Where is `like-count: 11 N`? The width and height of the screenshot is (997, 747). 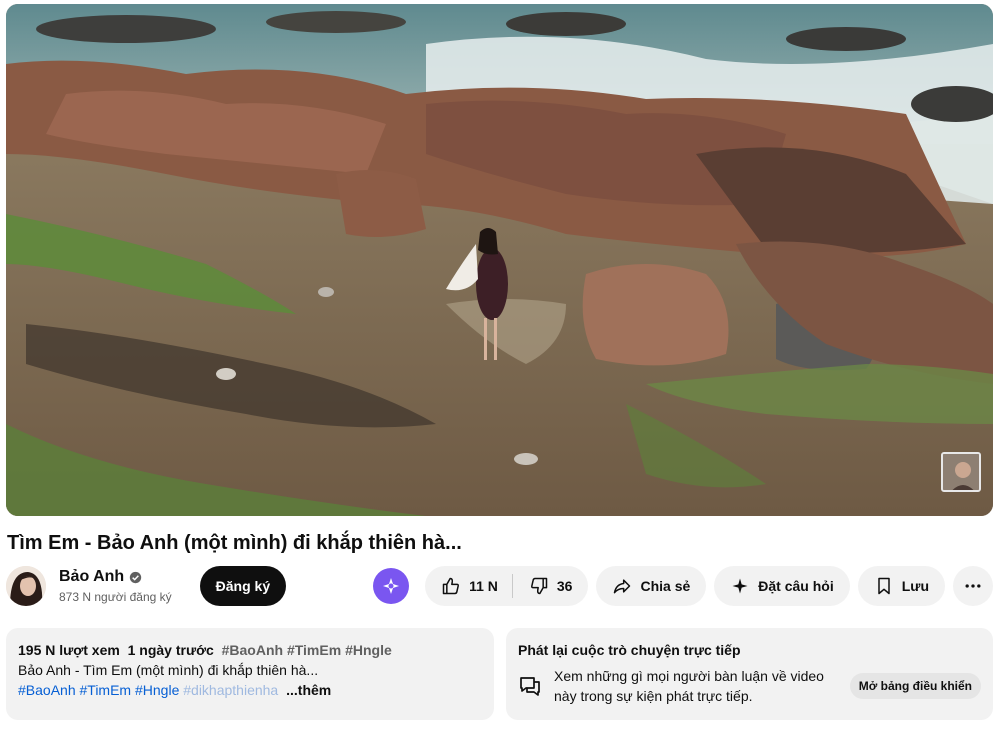
like-count: 11 N is located at coordinates (483, 586).